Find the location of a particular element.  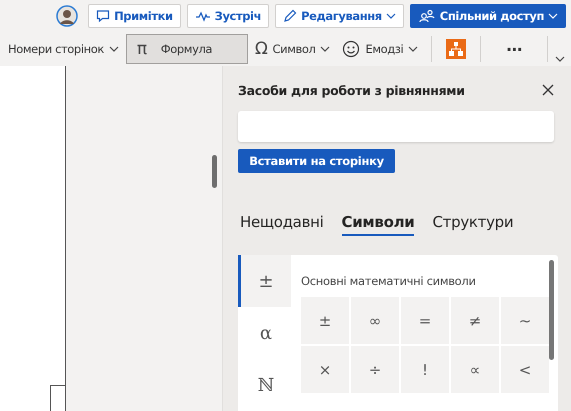

symbol-button: ~ is located at coordinates (525, 320).